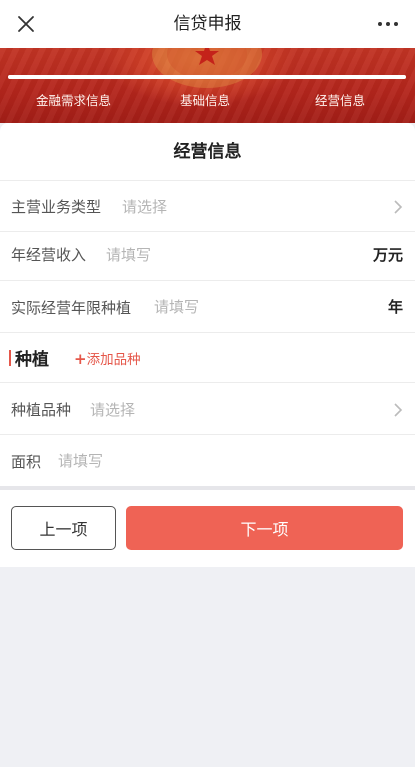 The width and height of the screenshot is (415, 767). What do you see at coordinates (207, 205) in the screenshot?
I see `main-business-row: 主营业务类型 请选择` at bounding box center [207, 205].